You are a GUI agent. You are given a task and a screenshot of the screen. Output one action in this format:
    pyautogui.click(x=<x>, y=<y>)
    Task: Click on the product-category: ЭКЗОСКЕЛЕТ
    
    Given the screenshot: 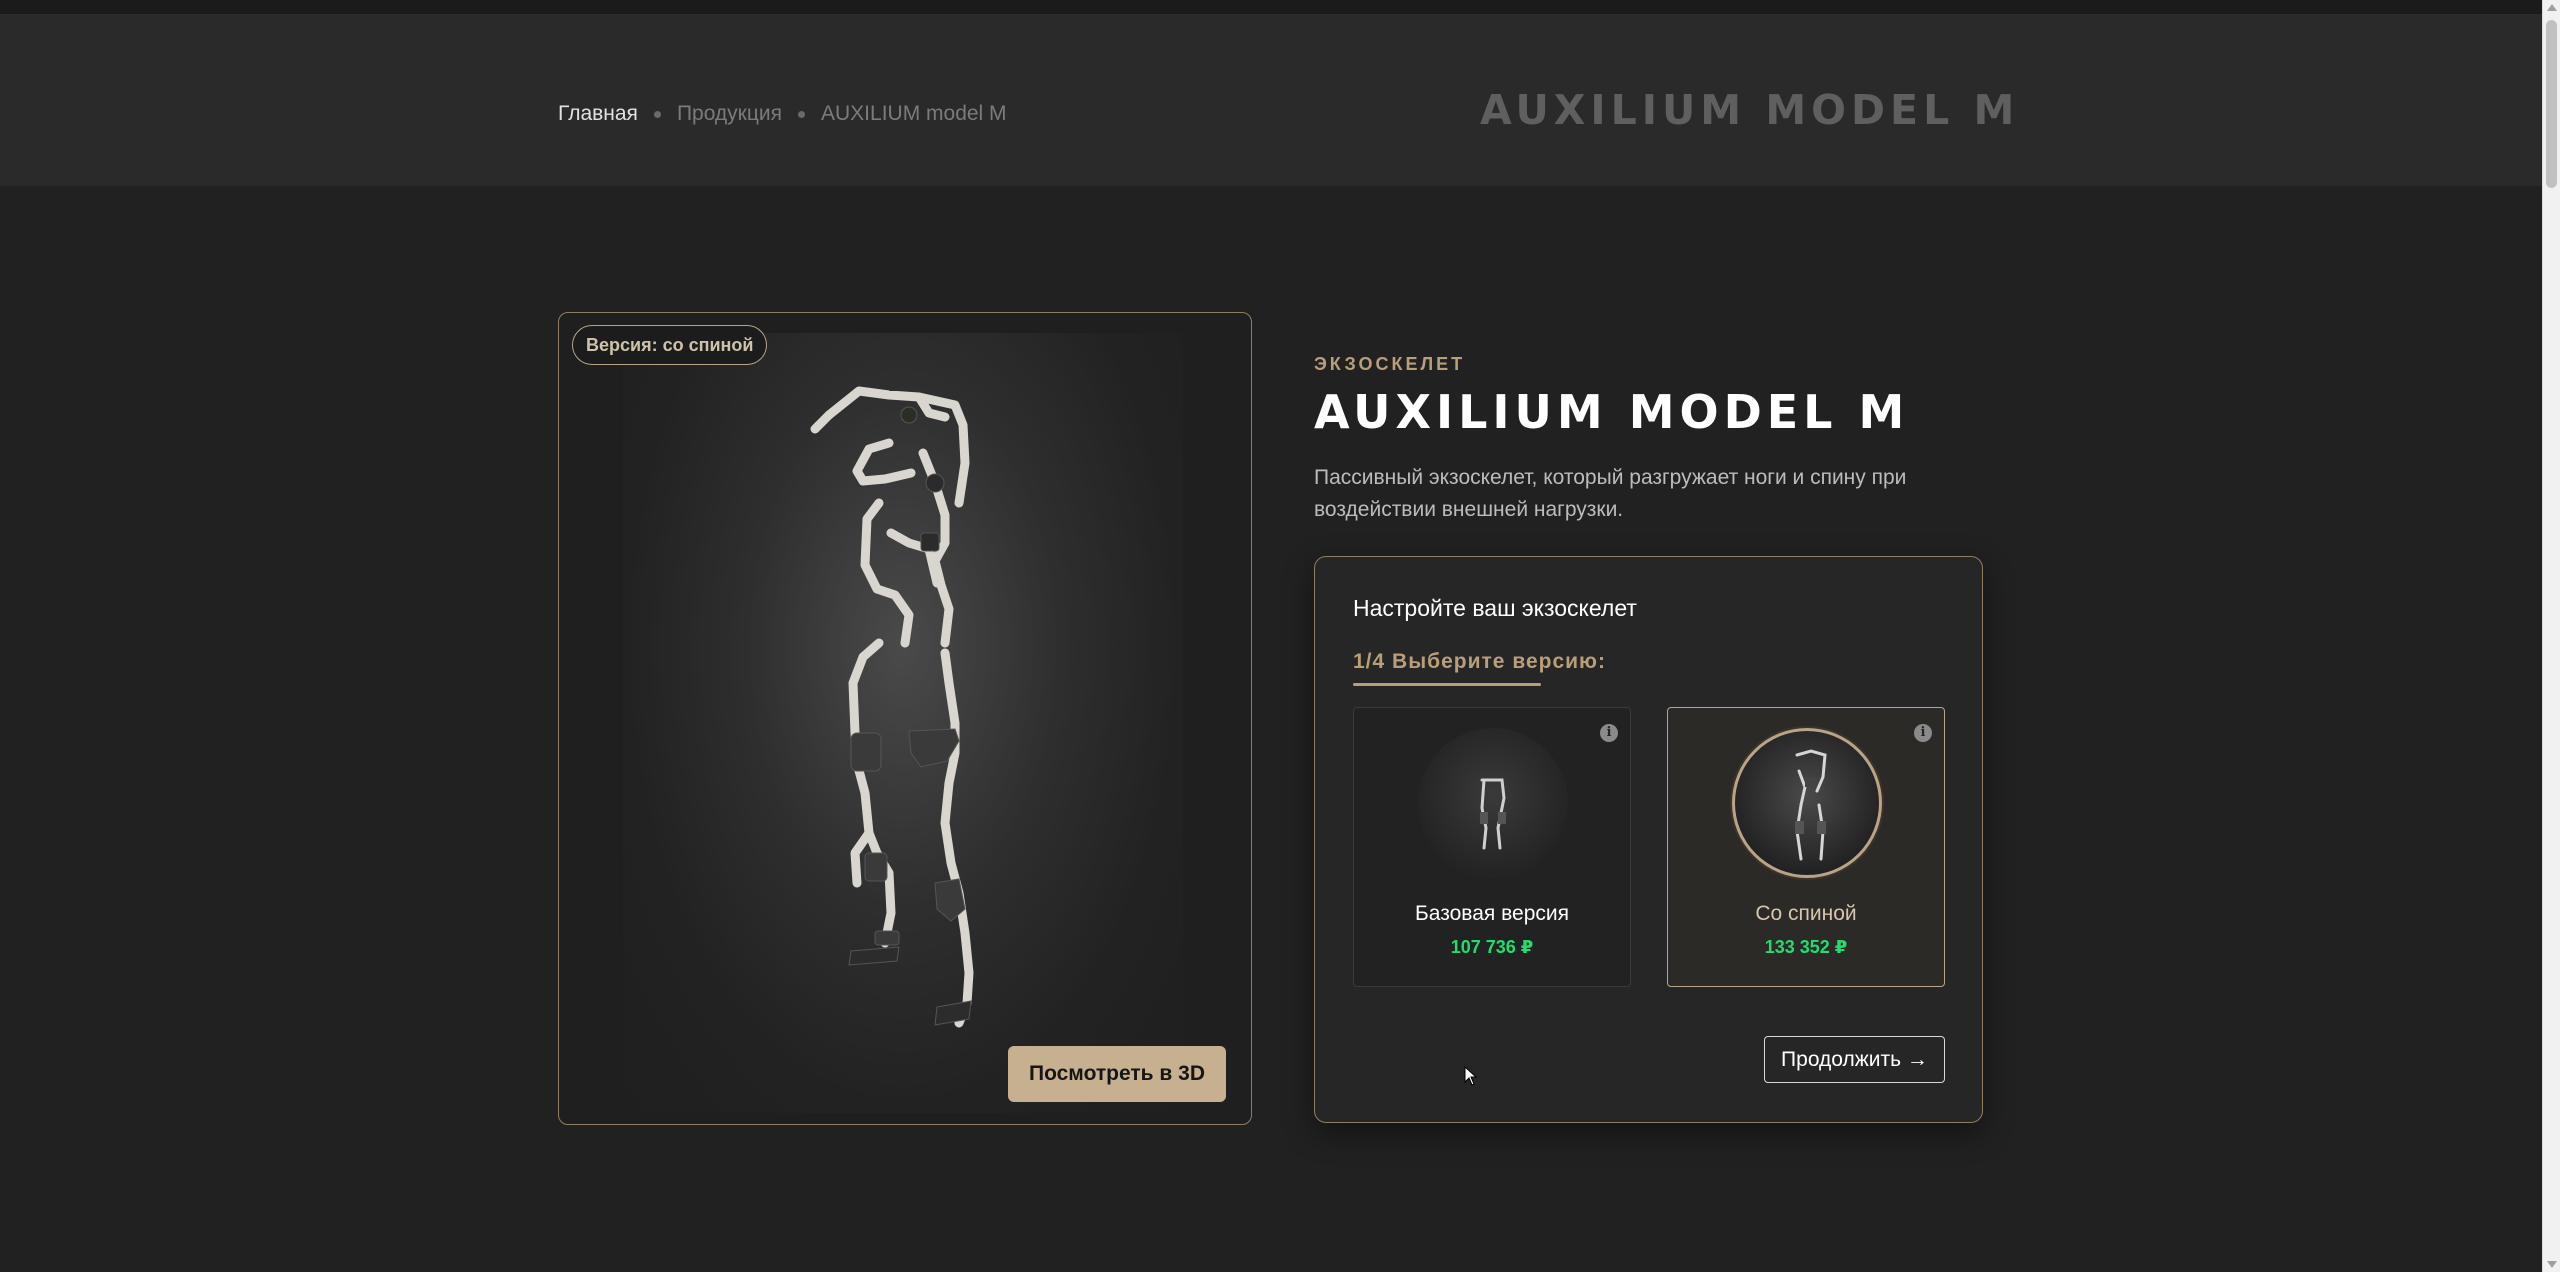 What is the action you would take?
    pyautogui.click(x=1390, y=364)
    